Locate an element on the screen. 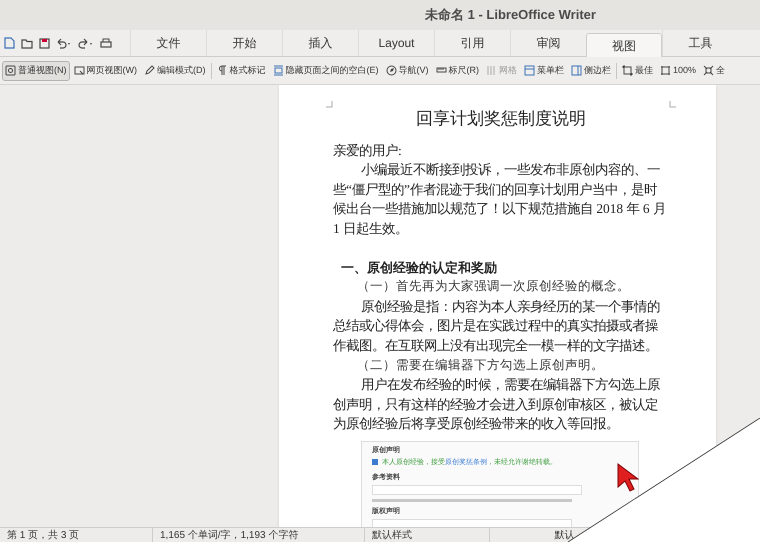 This screenshot has height=542, width=760. tab: 开始 is located at coordinates (244, 43).